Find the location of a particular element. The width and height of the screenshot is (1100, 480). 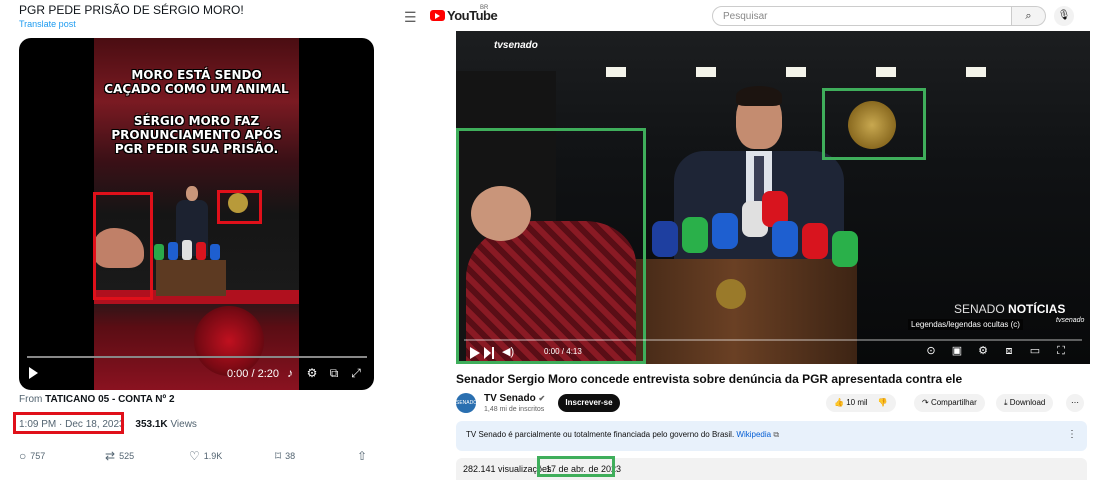

overlay-text-line: PGR PEDIR SUA PRISÃO. is located at coordinates (196, 149).